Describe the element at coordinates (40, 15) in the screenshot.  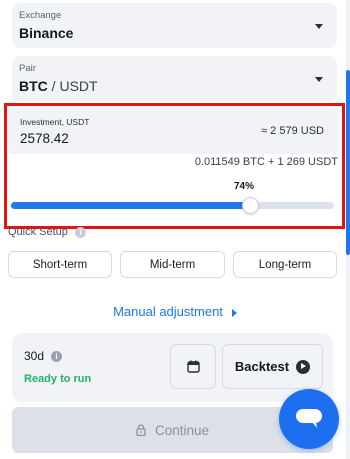
I see `exchange-label: Exchange` at that location.